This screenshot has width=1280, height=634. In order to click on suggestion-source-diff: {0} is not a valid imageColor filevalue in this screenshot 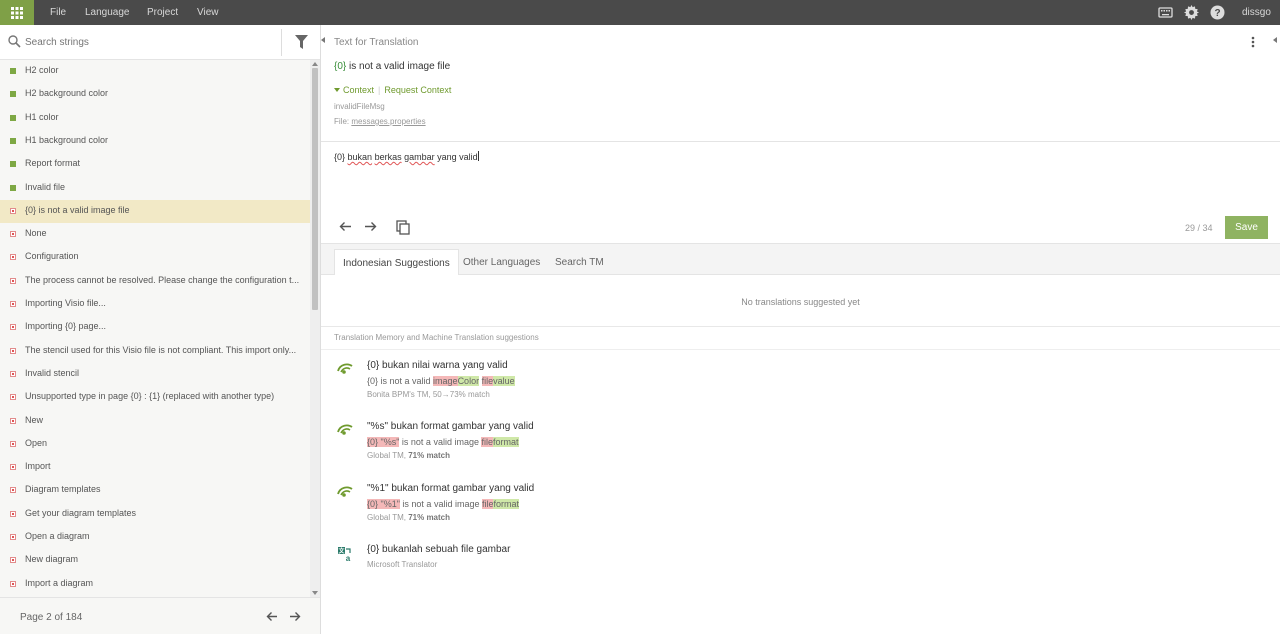, I will do `click(441, 381)`.